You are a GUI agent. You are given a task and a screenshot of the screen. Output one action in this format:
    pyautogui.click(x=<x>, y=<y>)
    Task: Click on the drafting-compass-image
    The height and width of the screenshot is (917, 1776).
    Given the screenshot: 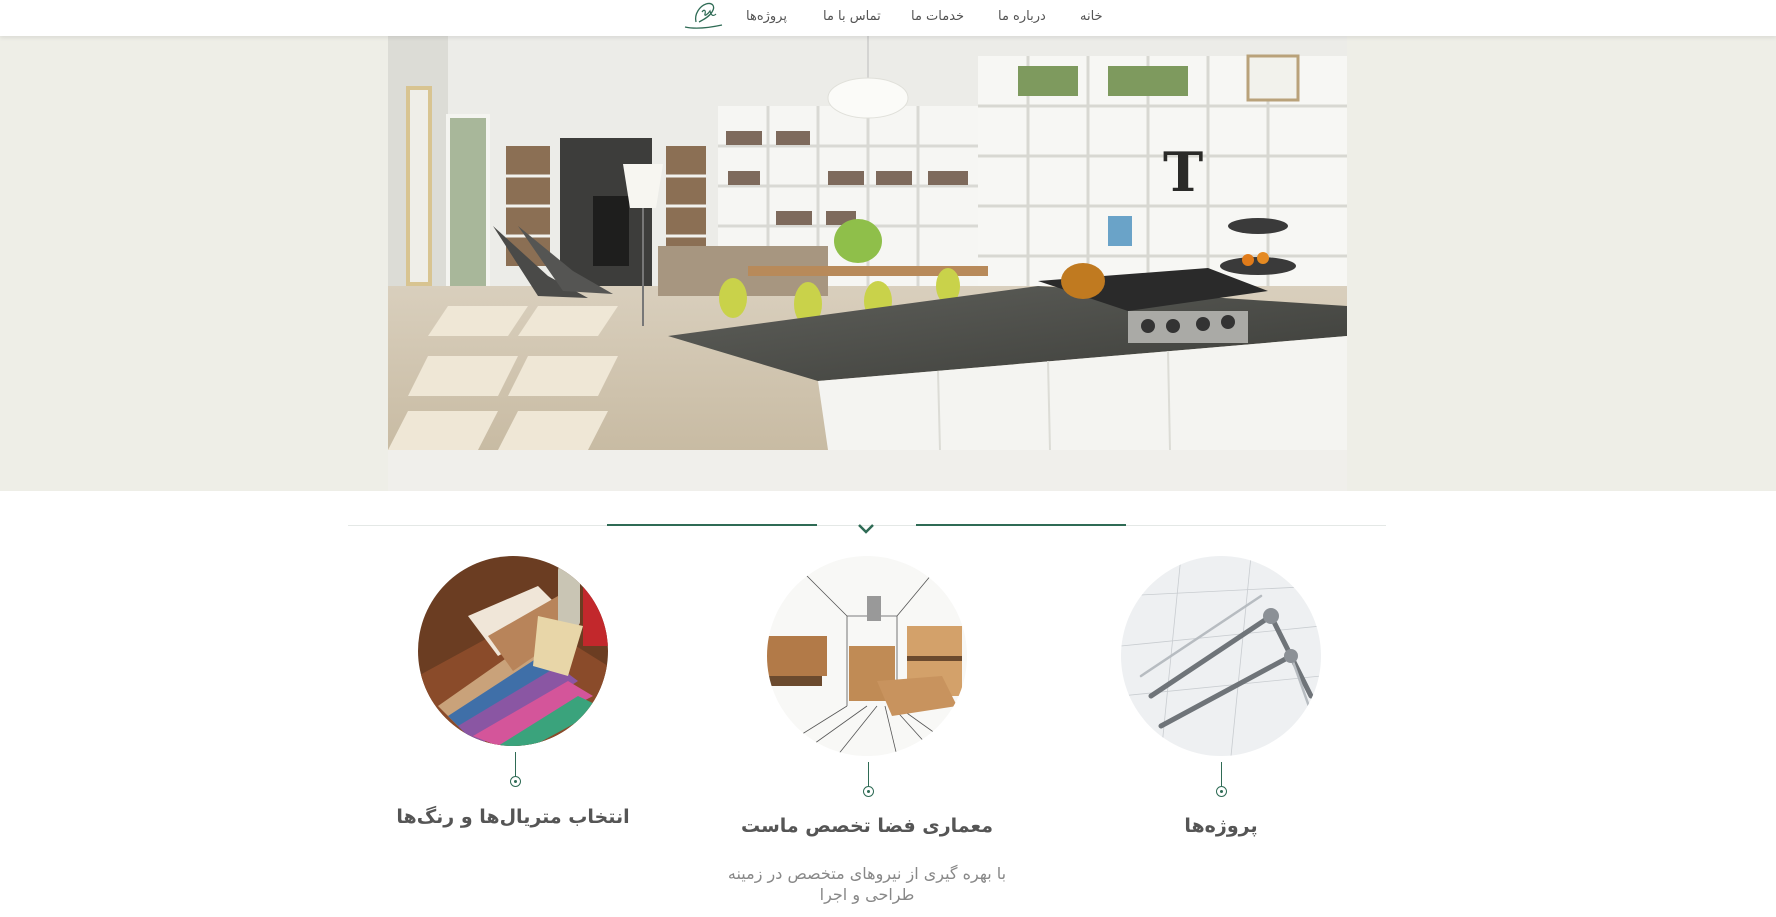 What is the action you would take?
    pyautogui.click(x=1221, y=656)
    